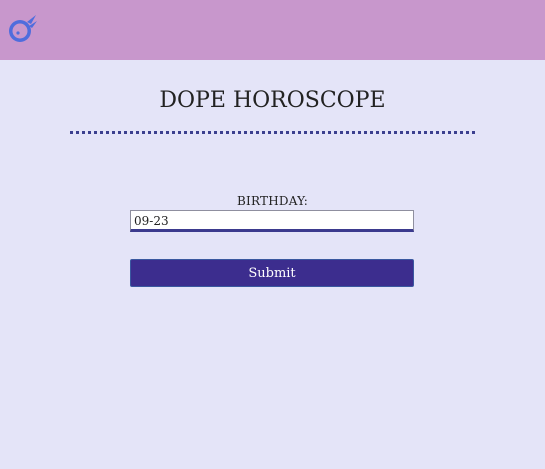 The width and height of the screenshot is (545, 469). What do you see at coordinates (272, 100) in the screenshot?
I see `page-title: DOPE HOROSCOPE` at bounding box center [272, 100].